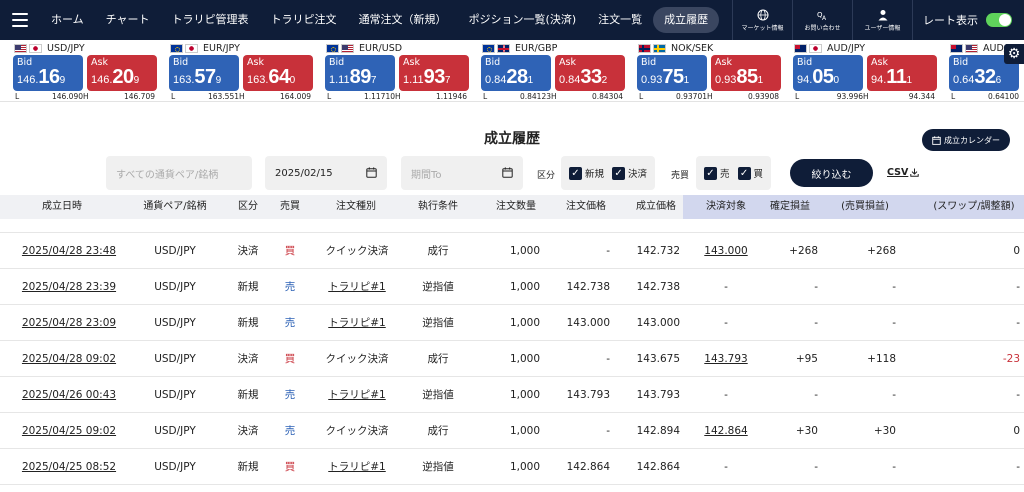 The width and height of the screenshot is (1024, 492). Describe the element at coordinates (167, 175) in the screenshot. I see `pair-select-placeholder: すべての通貨ペア/銘柄` at that location.